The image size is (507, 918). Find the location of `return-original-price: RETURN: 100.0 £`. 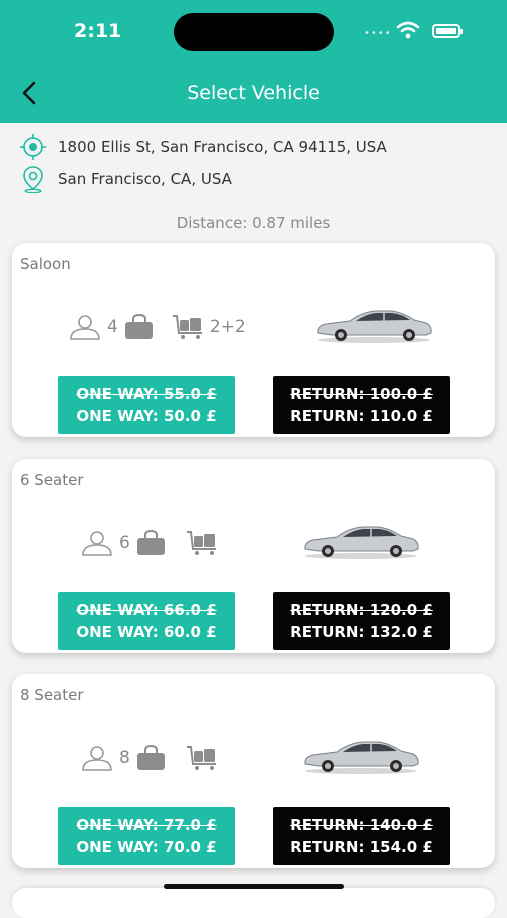

return-original-price: RETURN: 100.0 £ is located at coordinates (361, 394).